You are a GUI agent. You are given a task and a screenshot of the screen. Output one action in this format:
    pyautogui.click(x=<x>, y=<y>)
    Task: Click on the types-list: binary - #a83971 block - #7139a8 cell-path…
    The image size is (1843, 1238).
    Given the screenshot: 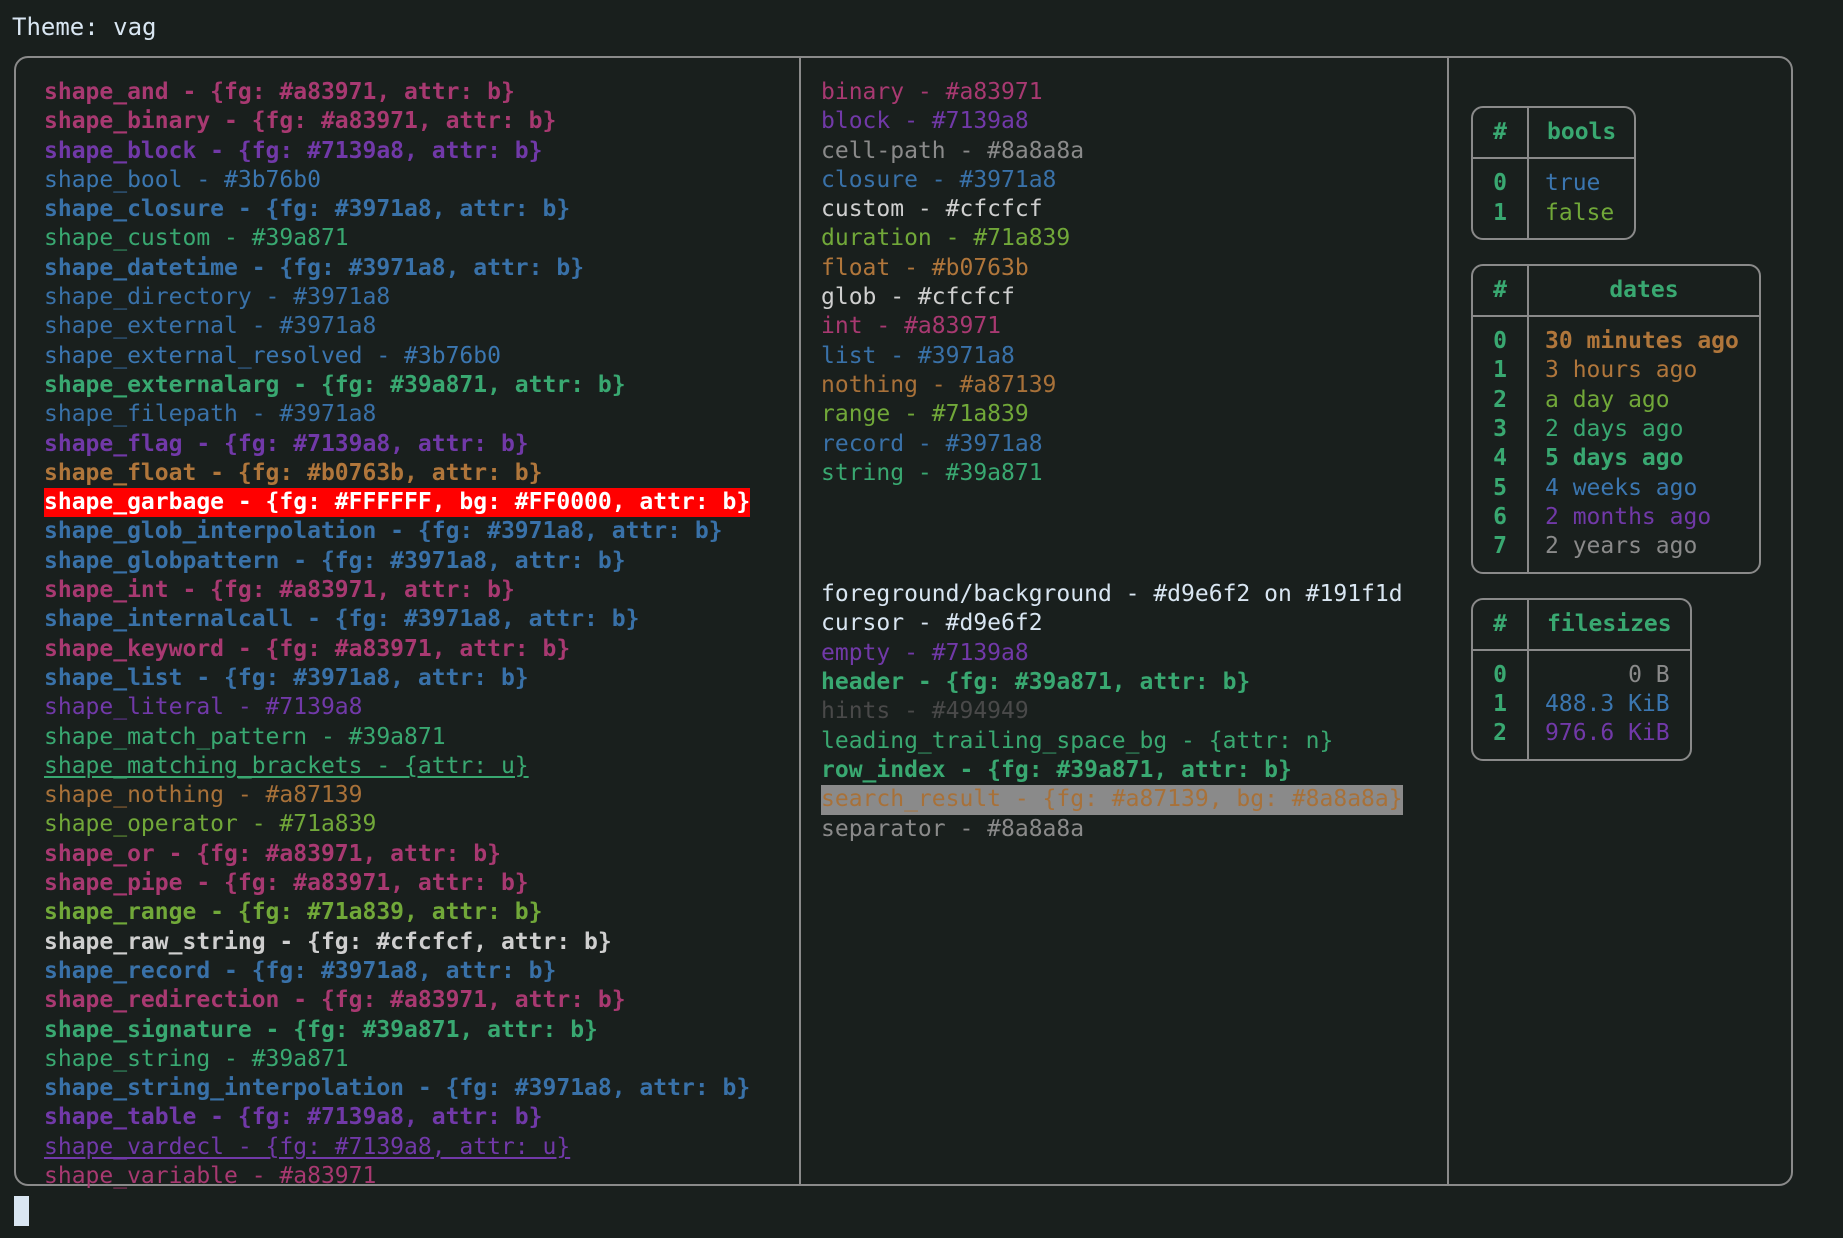 What is the action you would take?
    pyautogui.click(x=1124, y=281)
    